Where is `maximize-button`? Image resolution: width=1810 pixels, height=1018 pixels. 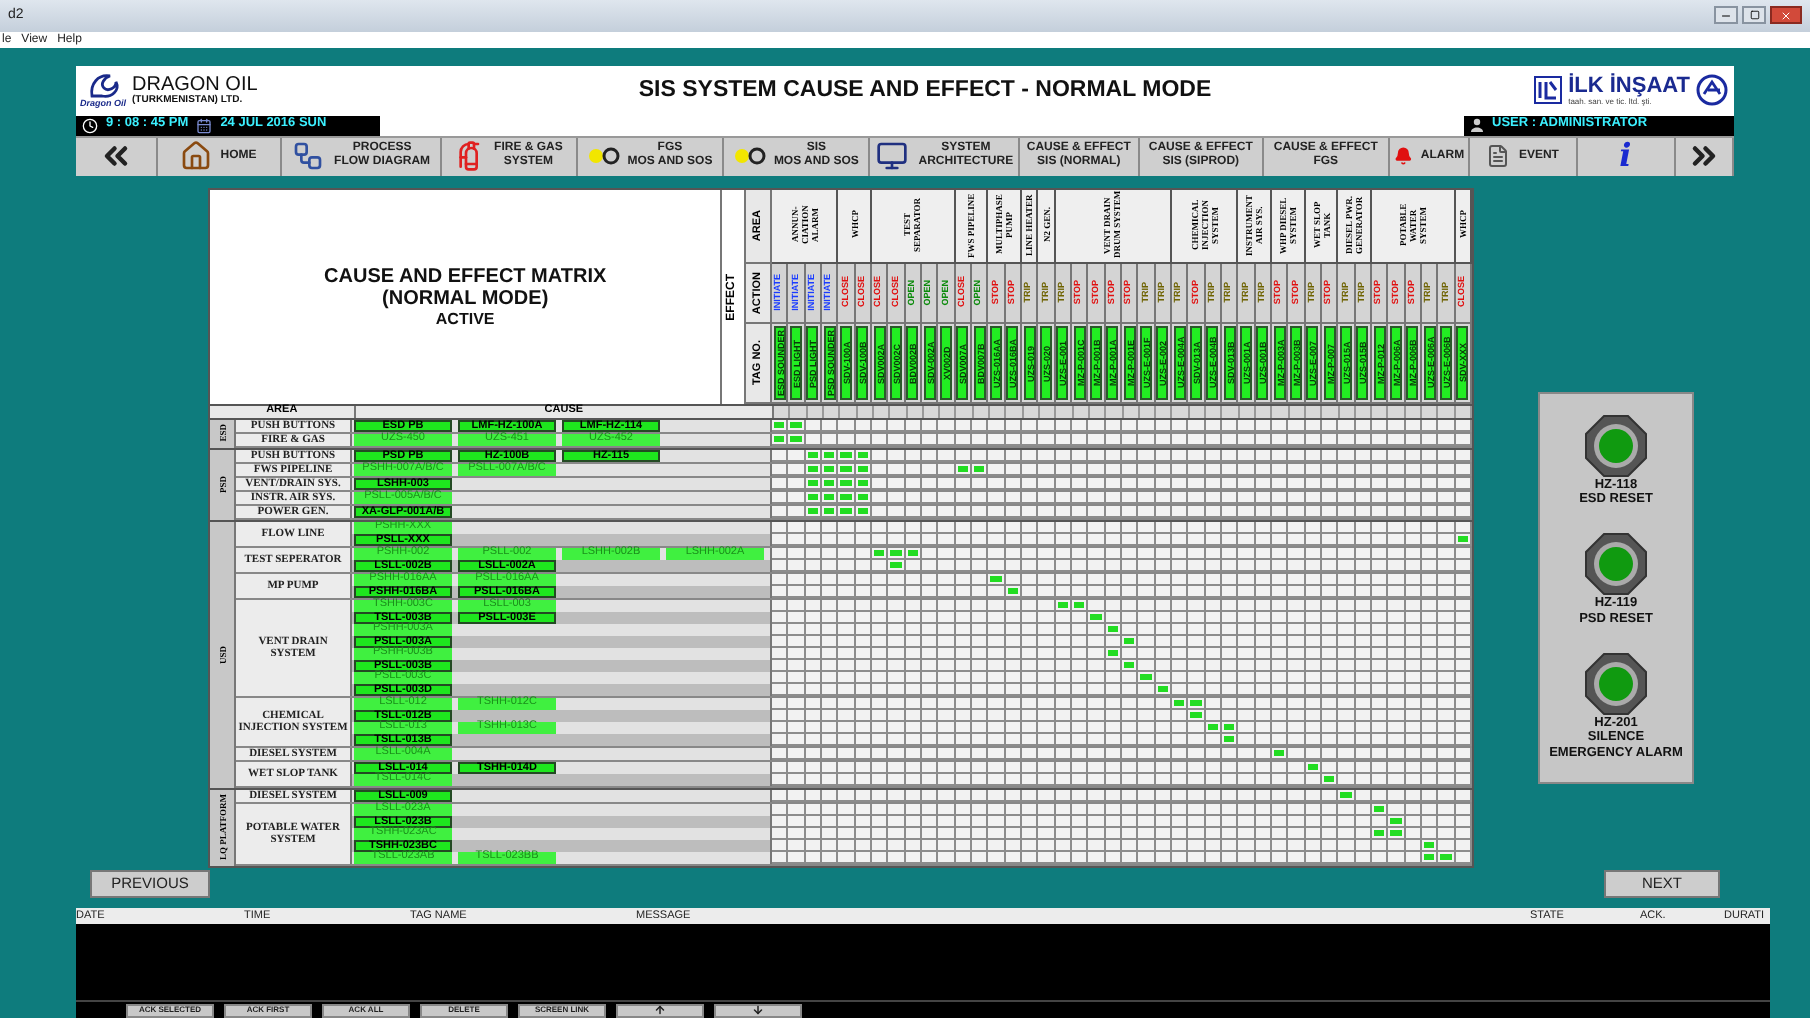
maximize-button is located at coordinates (1754, 15).